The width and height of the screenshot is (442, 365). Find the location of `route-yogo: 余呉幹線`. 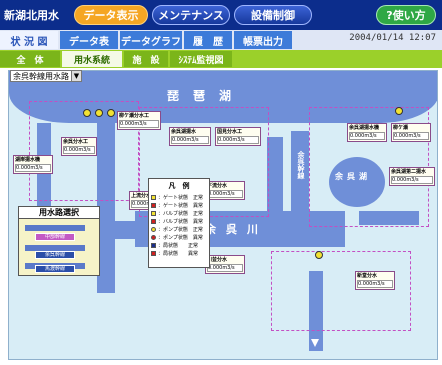

route-yogo: 余呉幹線 is located at coordinates (55, 255).